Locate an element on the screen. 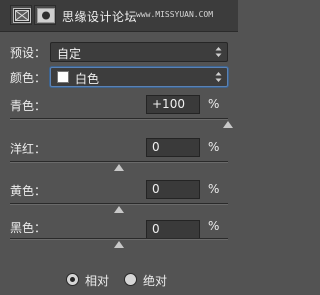 The height and width of the screenshot is (295, 320). preset-value: 自定 is located at coordinates (69, 54).